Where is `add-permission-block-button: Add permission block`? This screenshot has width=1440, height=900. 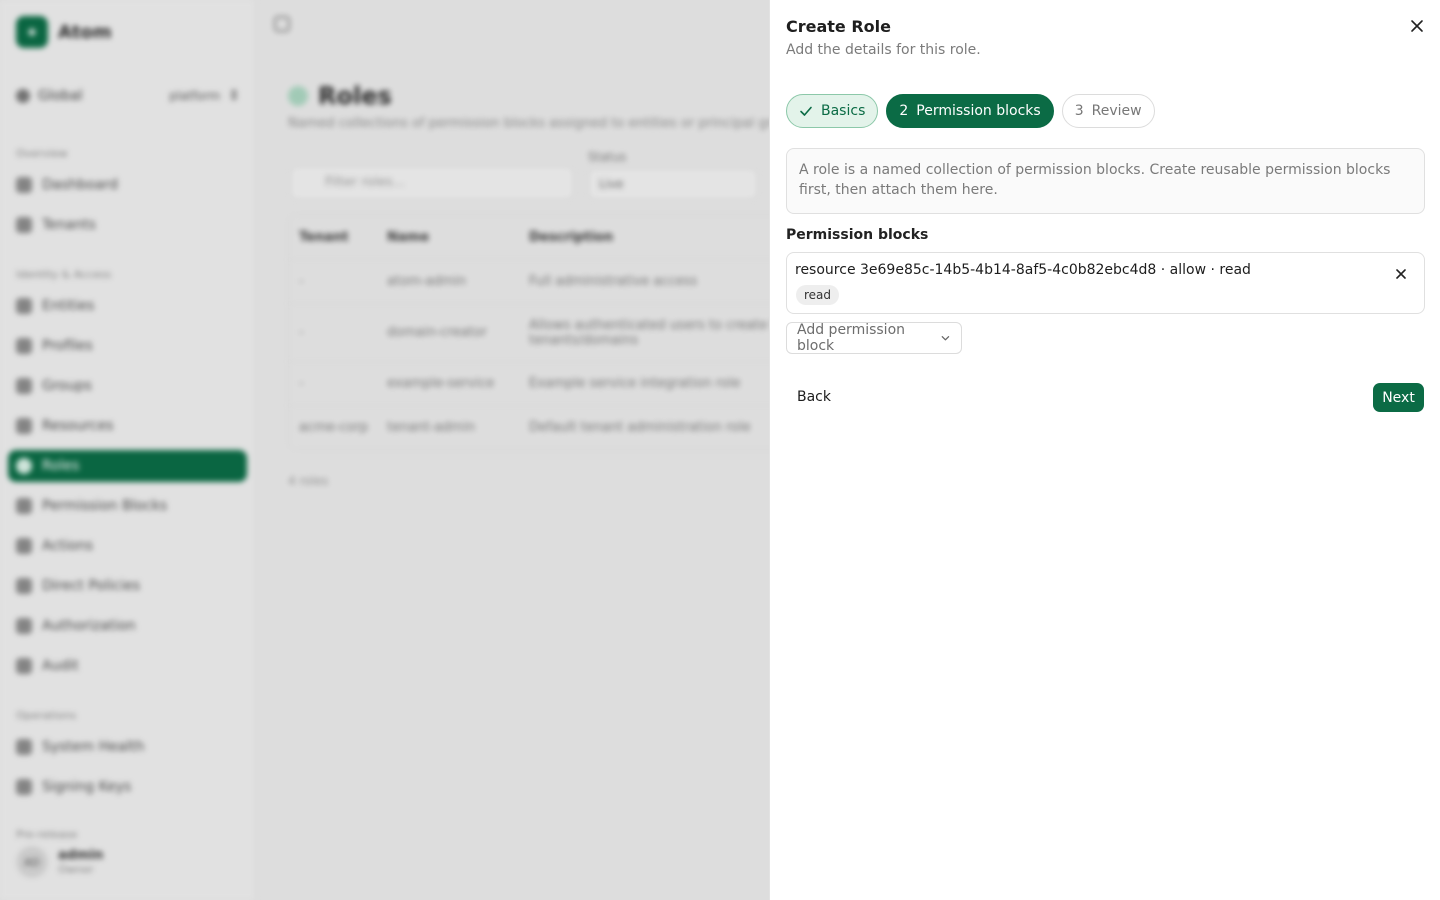 add-permission-block-button: Add permission block is located at coordinates (874, 338).